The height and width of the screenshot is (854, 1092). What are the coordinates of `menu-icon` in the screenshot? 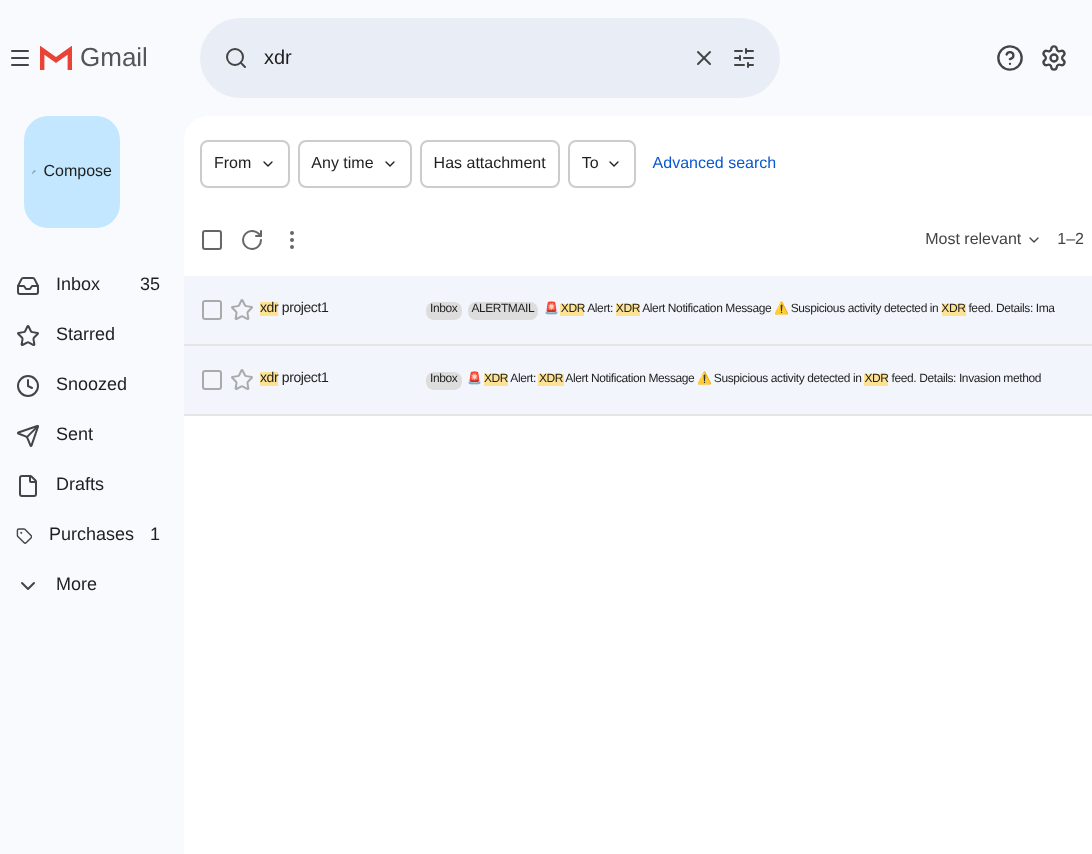 It's located at (20, 58).